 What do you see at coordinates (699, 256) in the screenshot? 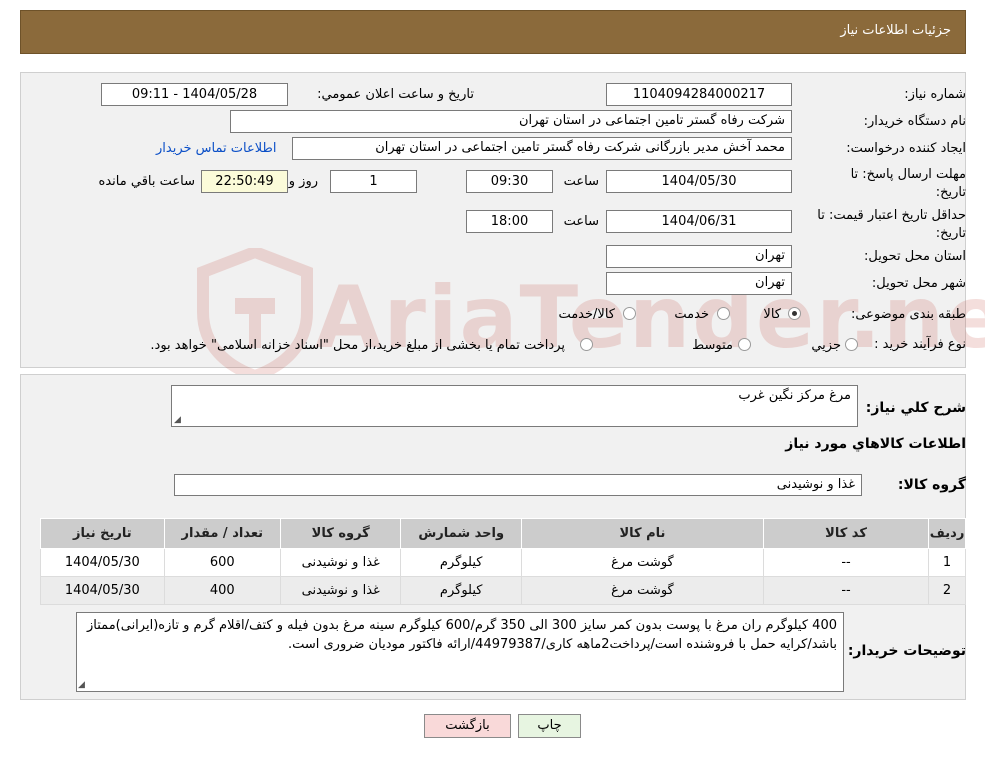
I see `province-field: تهران` at bounding box center [699, 256].